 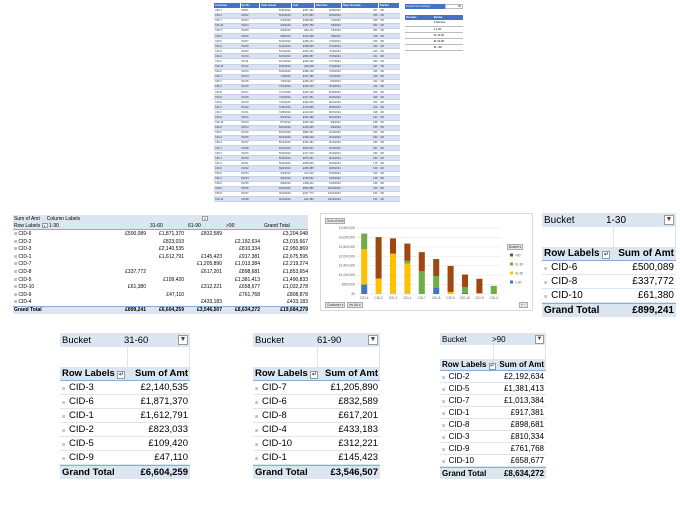 What do you see at coordinates (227, 199) in the screenshot?
I see `data-table-cell: CID-10` at bounding box center [227, 199].